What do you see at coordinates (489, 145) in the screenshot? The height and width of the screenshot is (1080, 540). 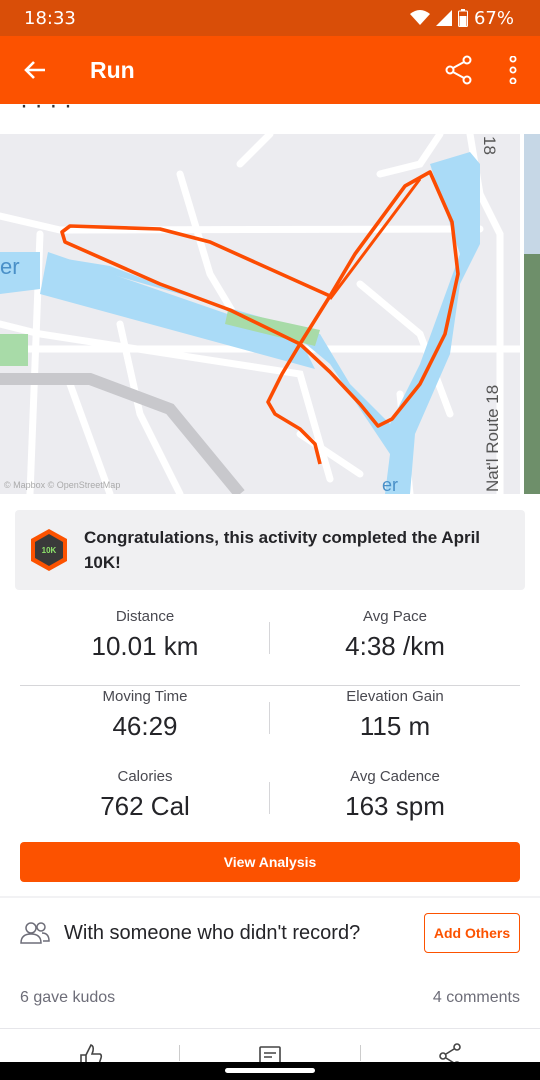 I see `road-label-18: 18` at bounding box center [489, 145].